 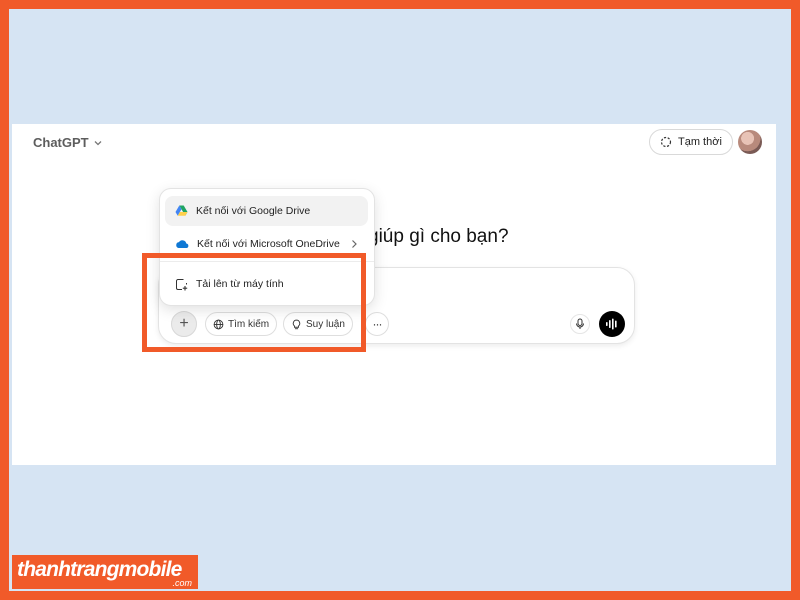 What do you see at coordinates (98, 142) in the screenshot?
I see `chevron-down-icon` at bounding box center [98, 142].